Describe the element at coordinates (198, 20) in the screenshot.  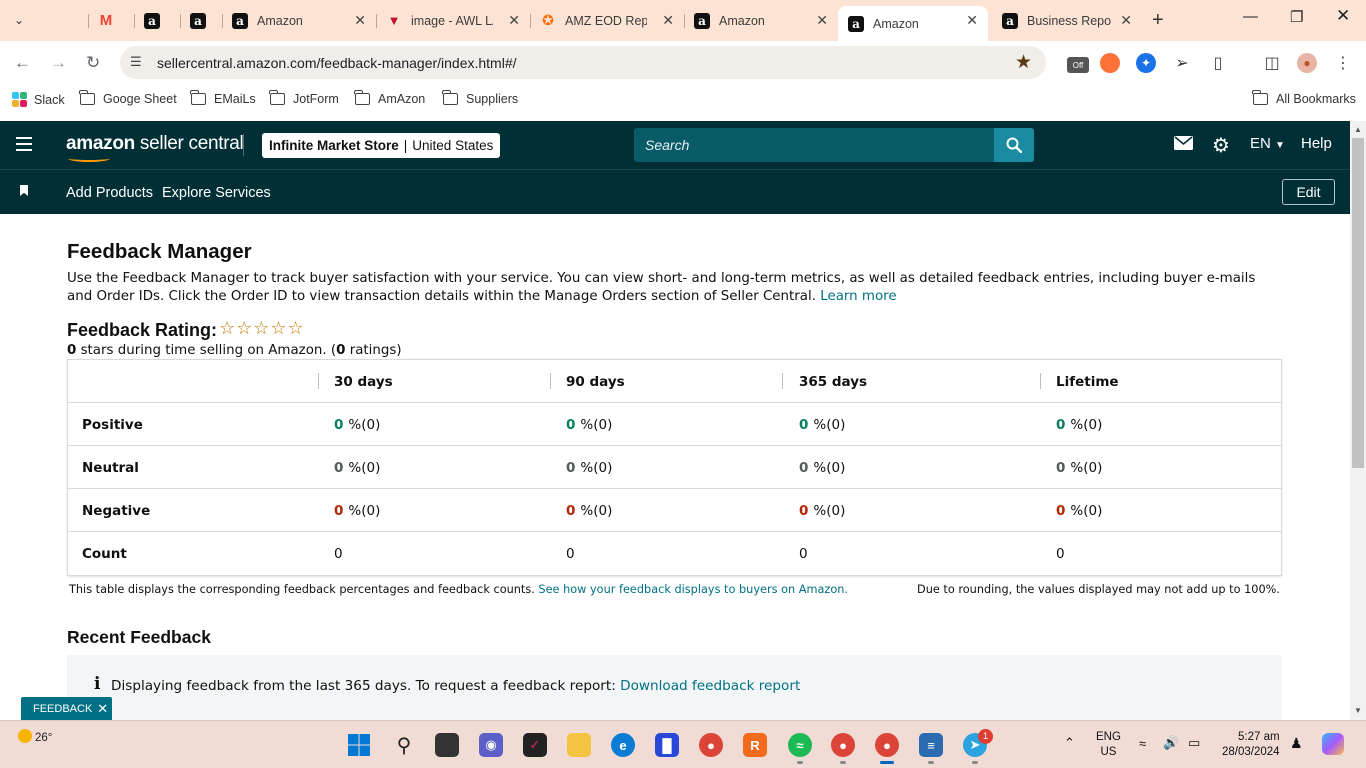
I see `amazon-icon: a` at that location.